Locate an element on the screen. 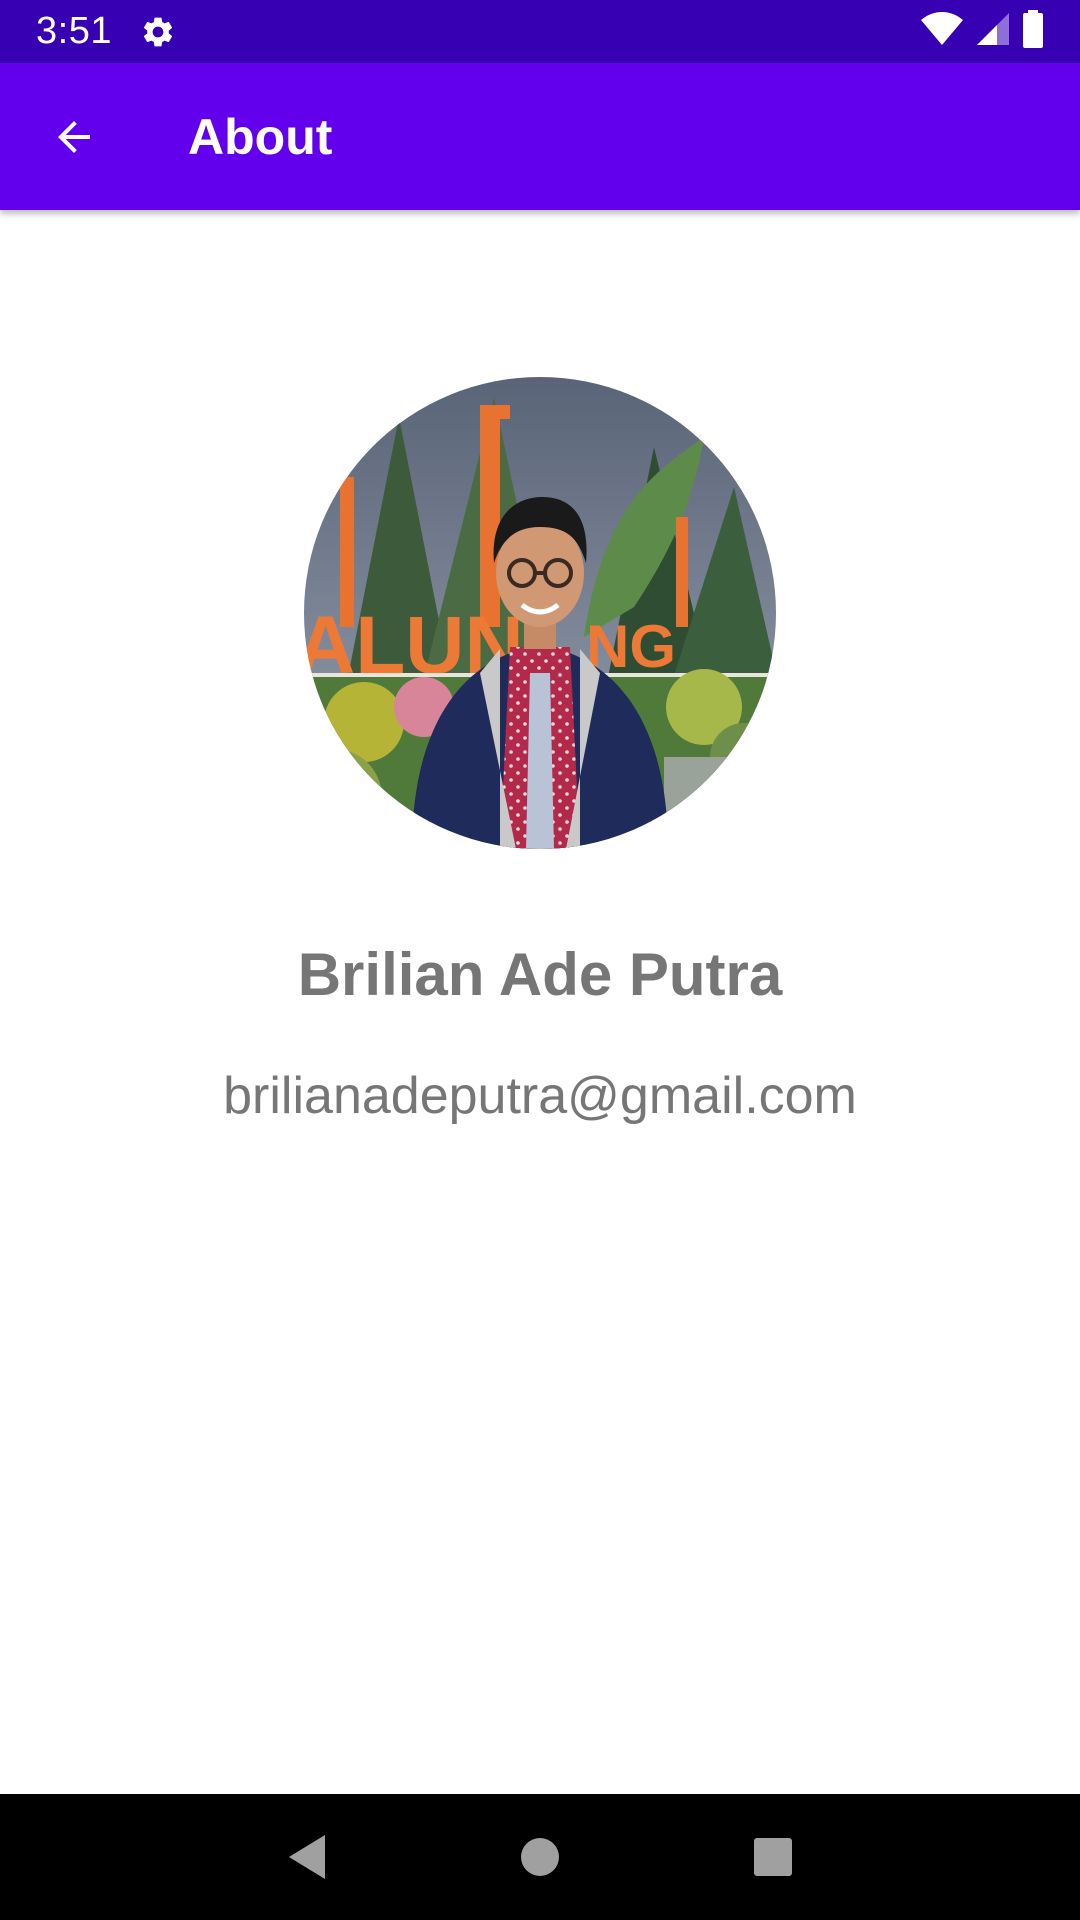  nav-back-button is located at coordinates (307, 1857).